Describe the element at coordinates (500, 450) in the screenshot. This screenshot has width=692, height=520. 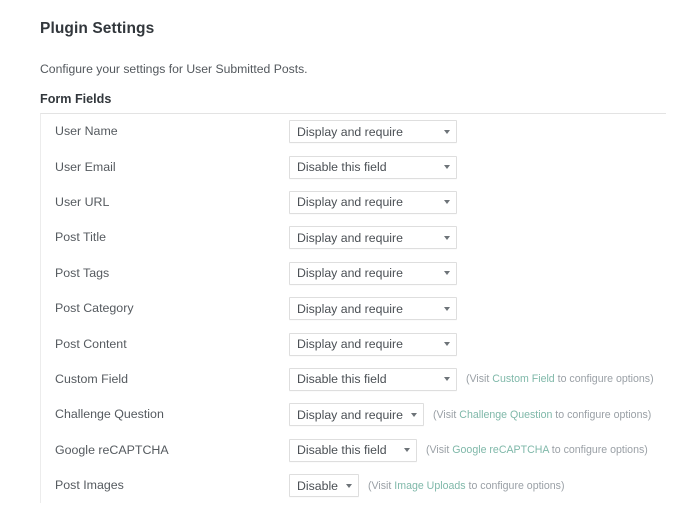
I see `field-hint-link: Google reCAPTCHA` at that location.